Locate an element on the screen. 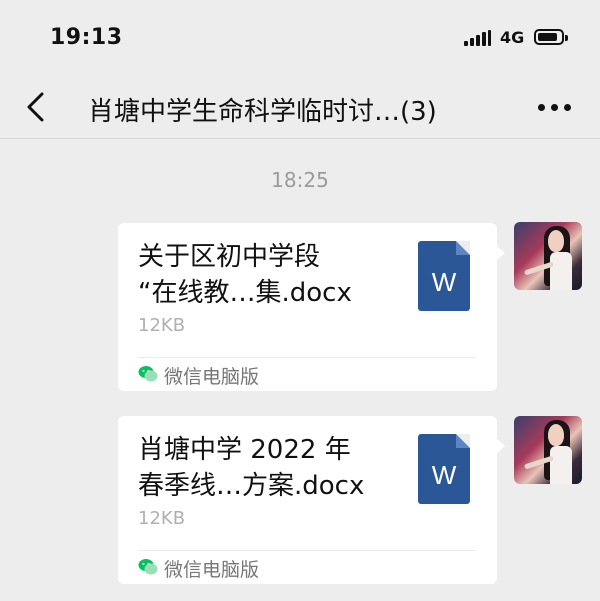 The image size is (600, 601). more-options-icon is located at coordinates (555, 108).